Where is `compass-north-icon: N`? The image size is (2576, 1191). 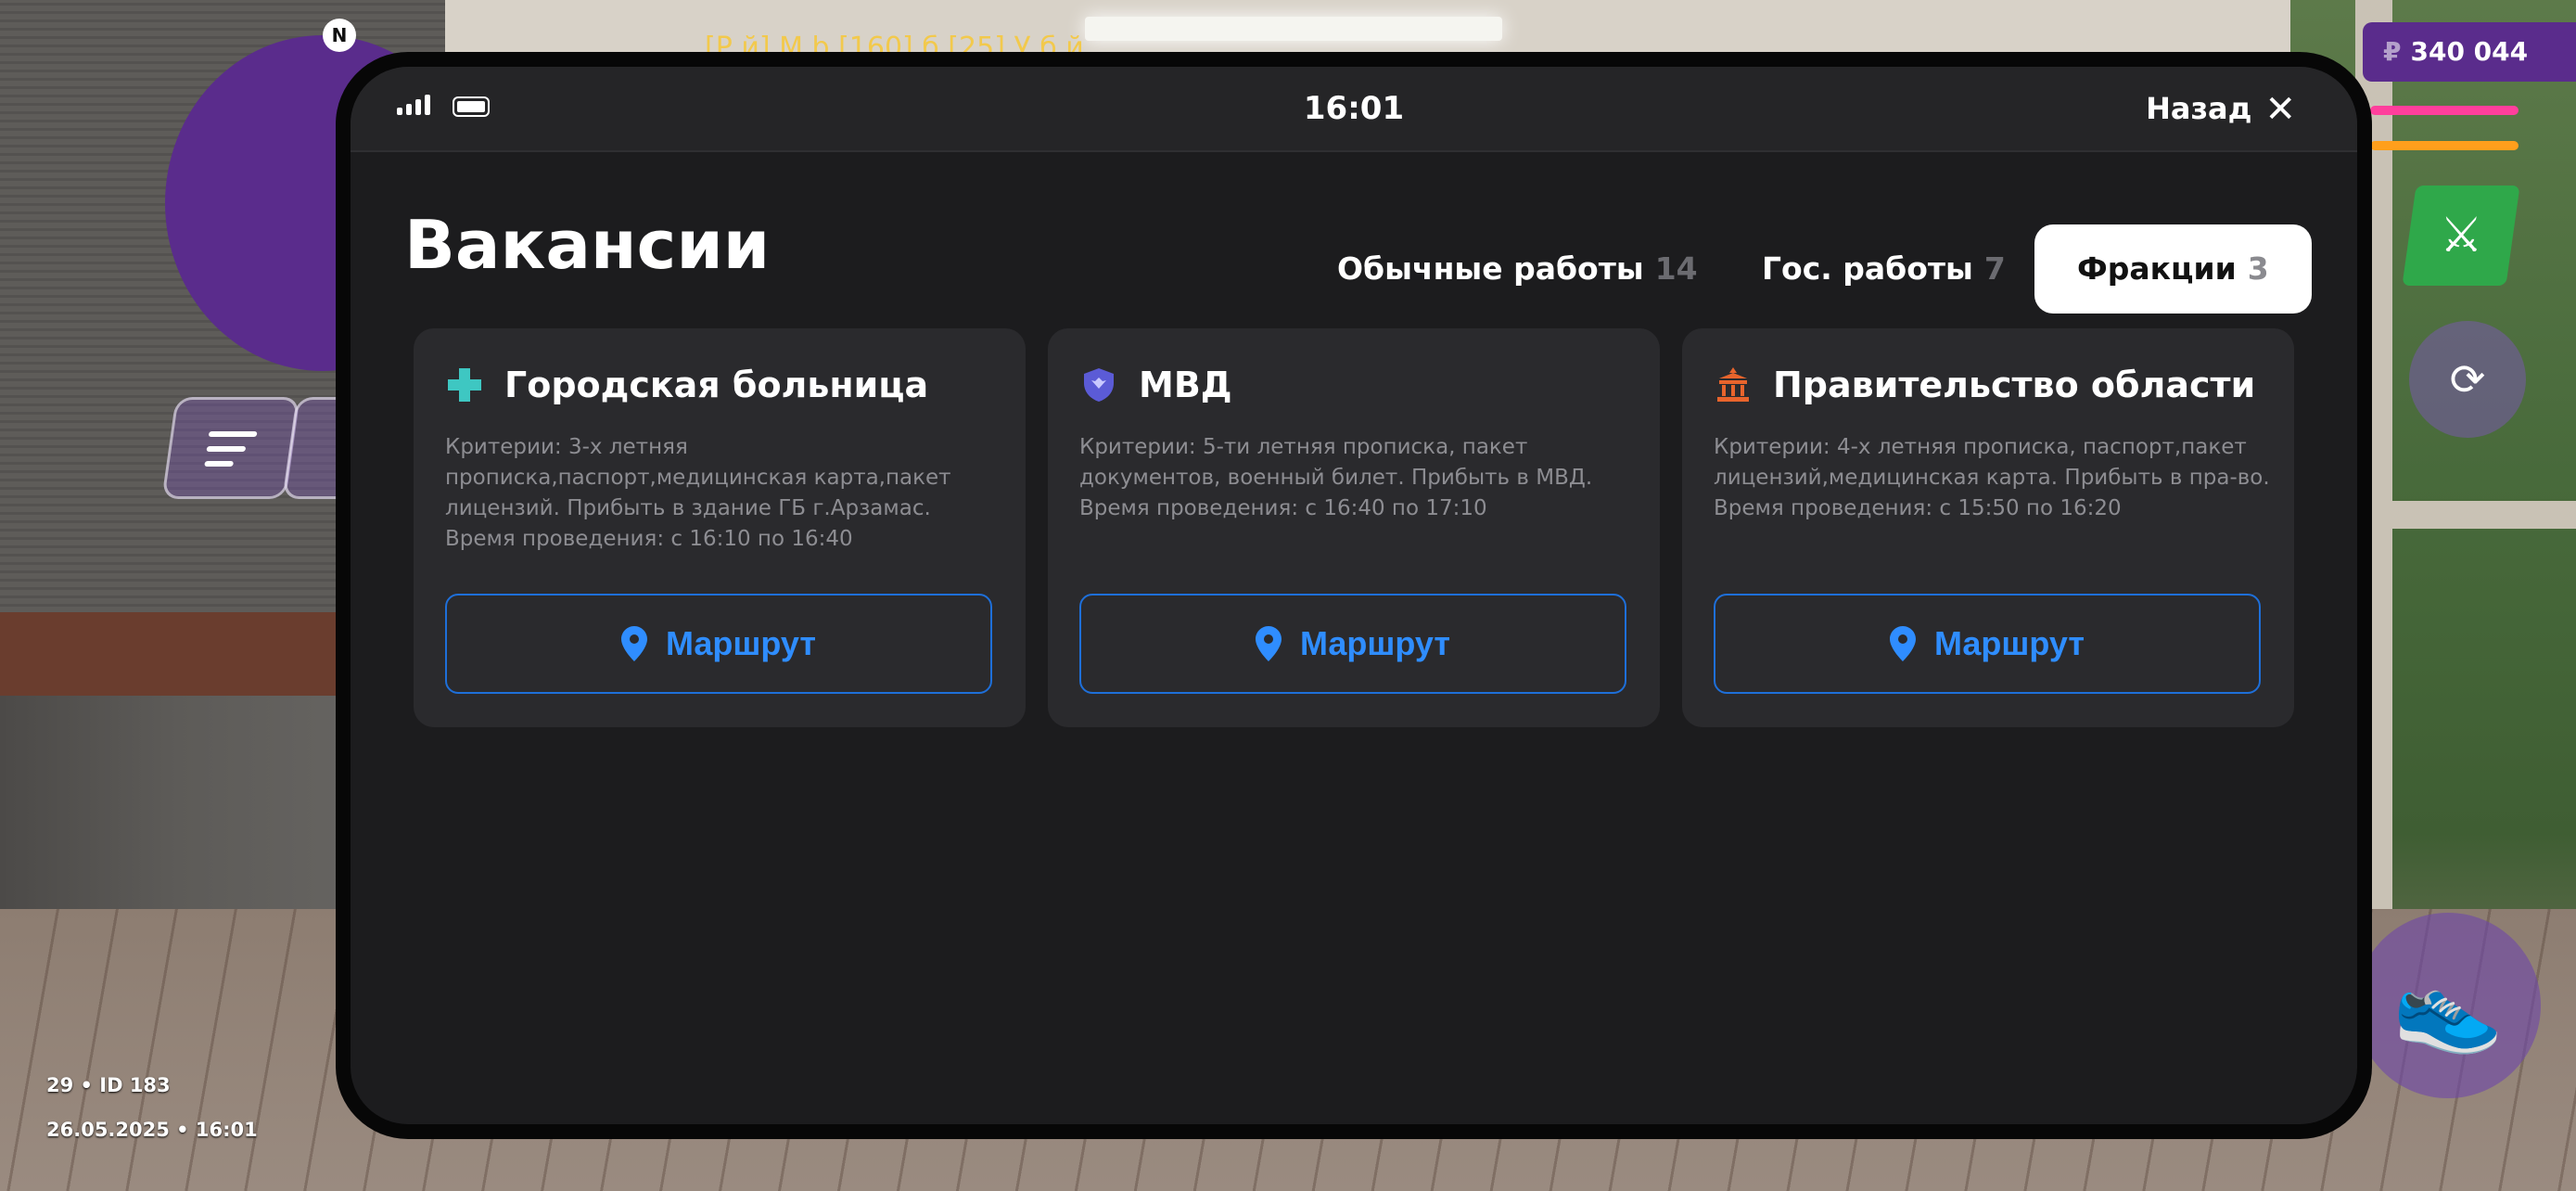
compass-north-icon: N is located at coordinates (339, 35).